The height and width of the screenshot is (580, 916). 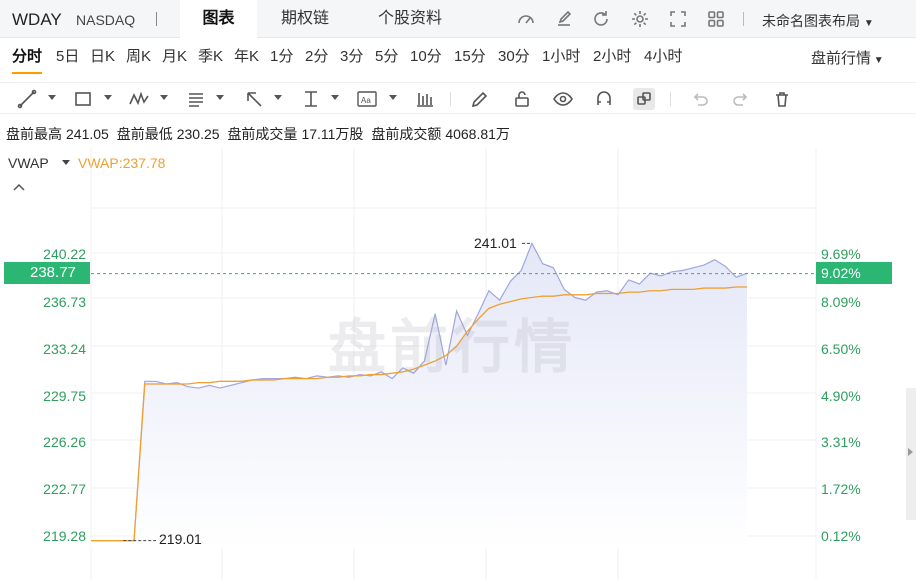 What do you see at coordinates (138, 57) in the screenshot?
I see `period-week: 周K` at bounding box center [138, 57].